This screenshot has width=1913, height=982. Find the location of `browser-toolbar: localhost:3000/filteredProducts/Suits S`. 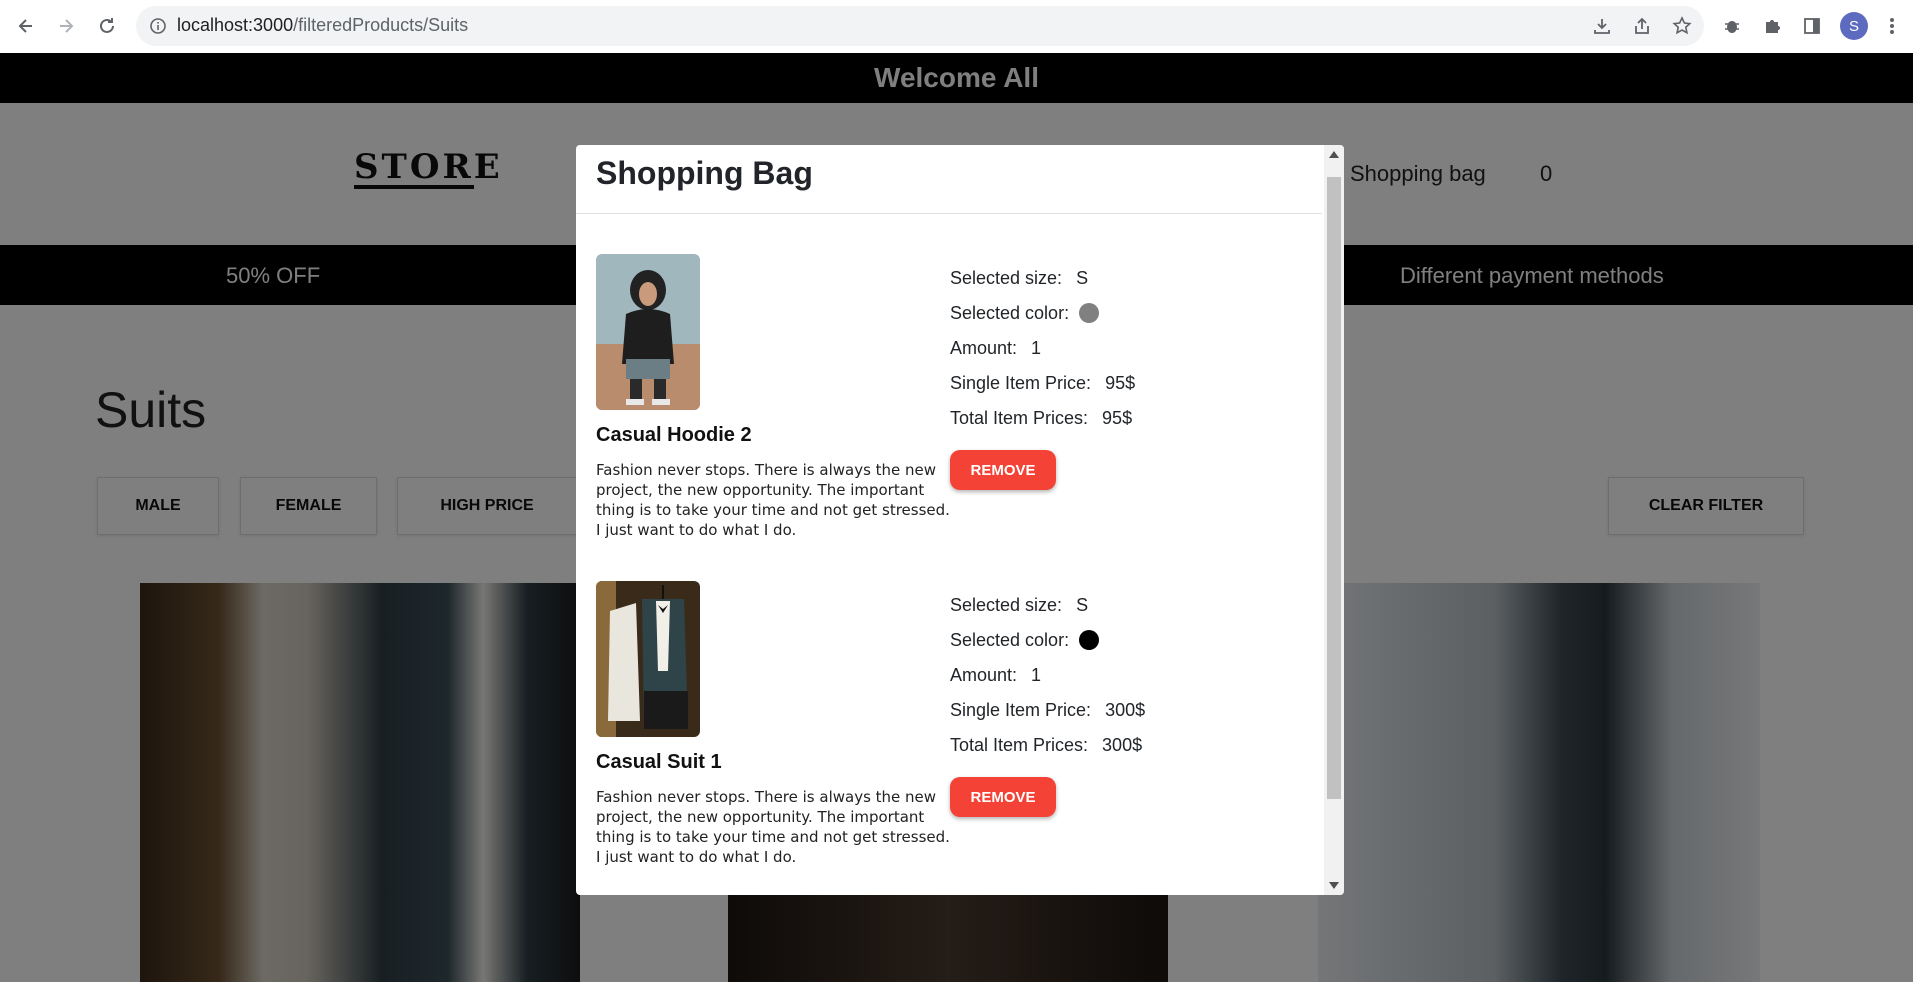

browser-toolbar: localhost:3000/filteredProducts/Suits S is located at coordinates (956, 27).